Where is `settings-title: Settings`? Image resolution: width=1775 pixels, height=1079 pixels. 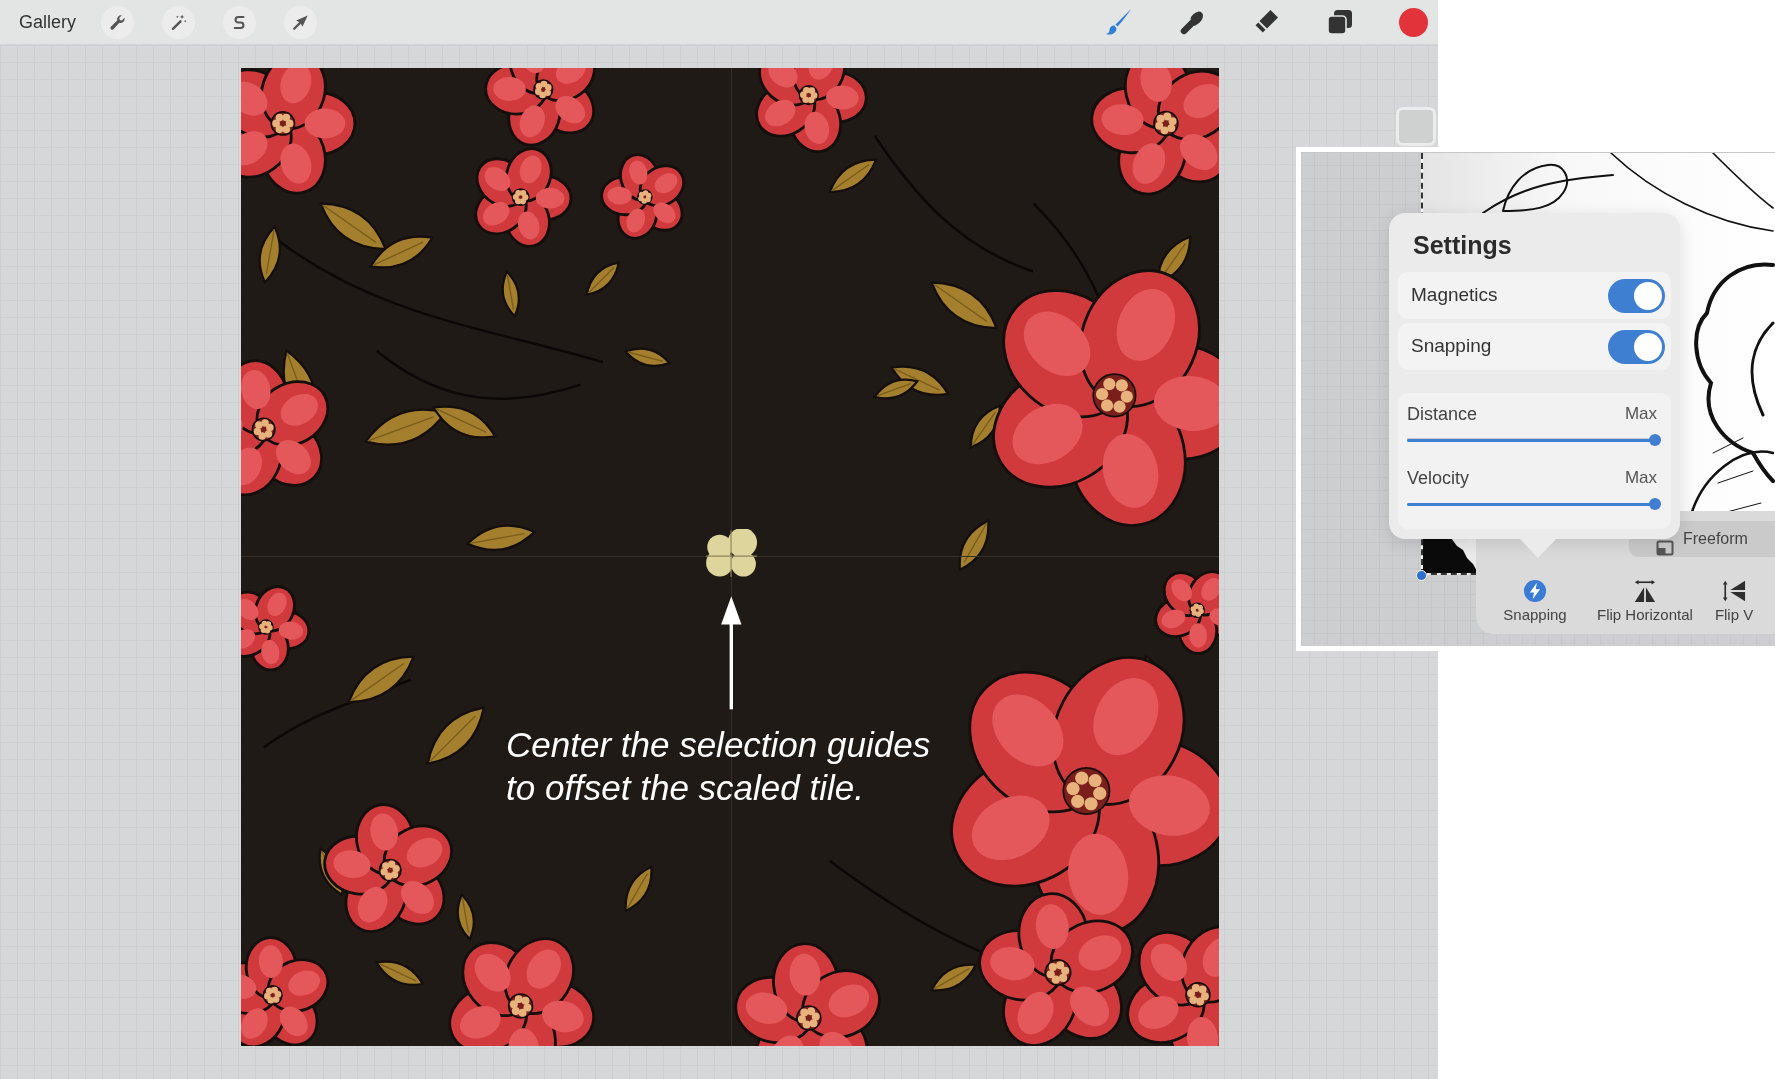
settings-title: Settings is located at coordinates (1463, 245).